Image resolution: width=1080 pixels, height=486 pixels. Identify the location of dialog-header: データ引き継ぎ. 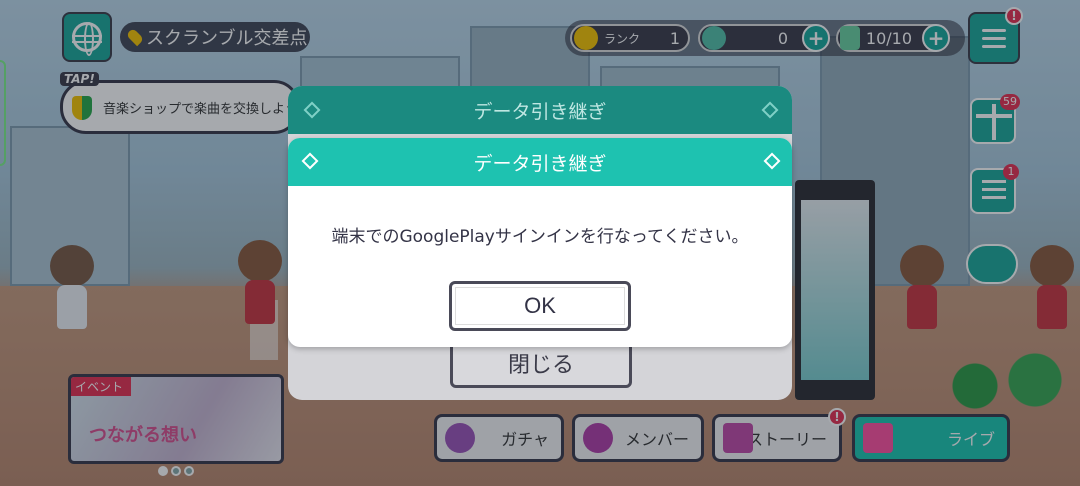
(540, 162).